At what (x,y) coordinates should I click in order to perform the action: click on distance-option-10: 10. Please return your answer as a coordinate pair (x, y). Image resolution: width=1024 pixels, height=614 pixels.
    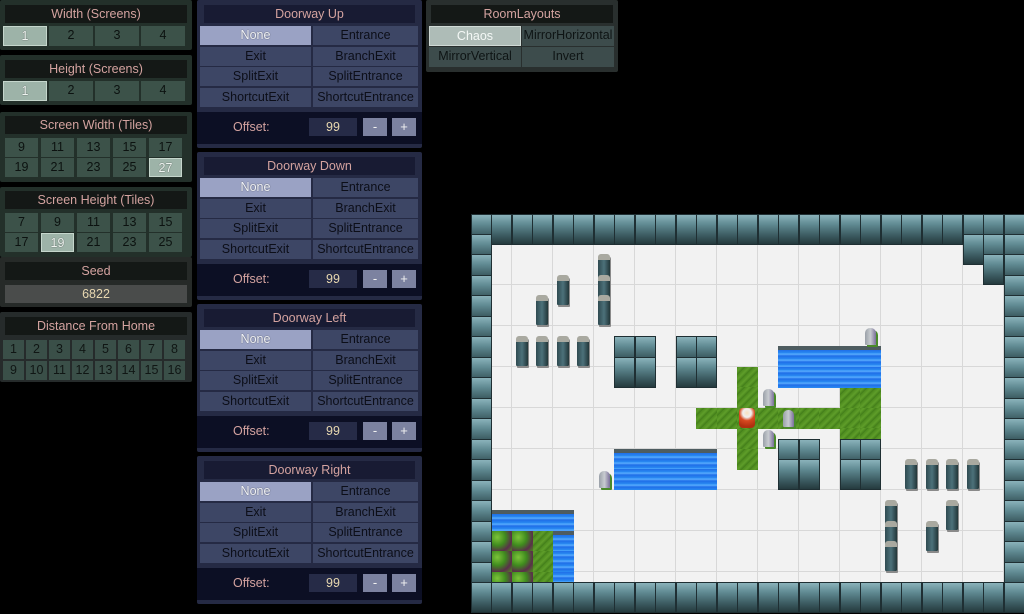
    Looking at the image, I should click on (36, 370).